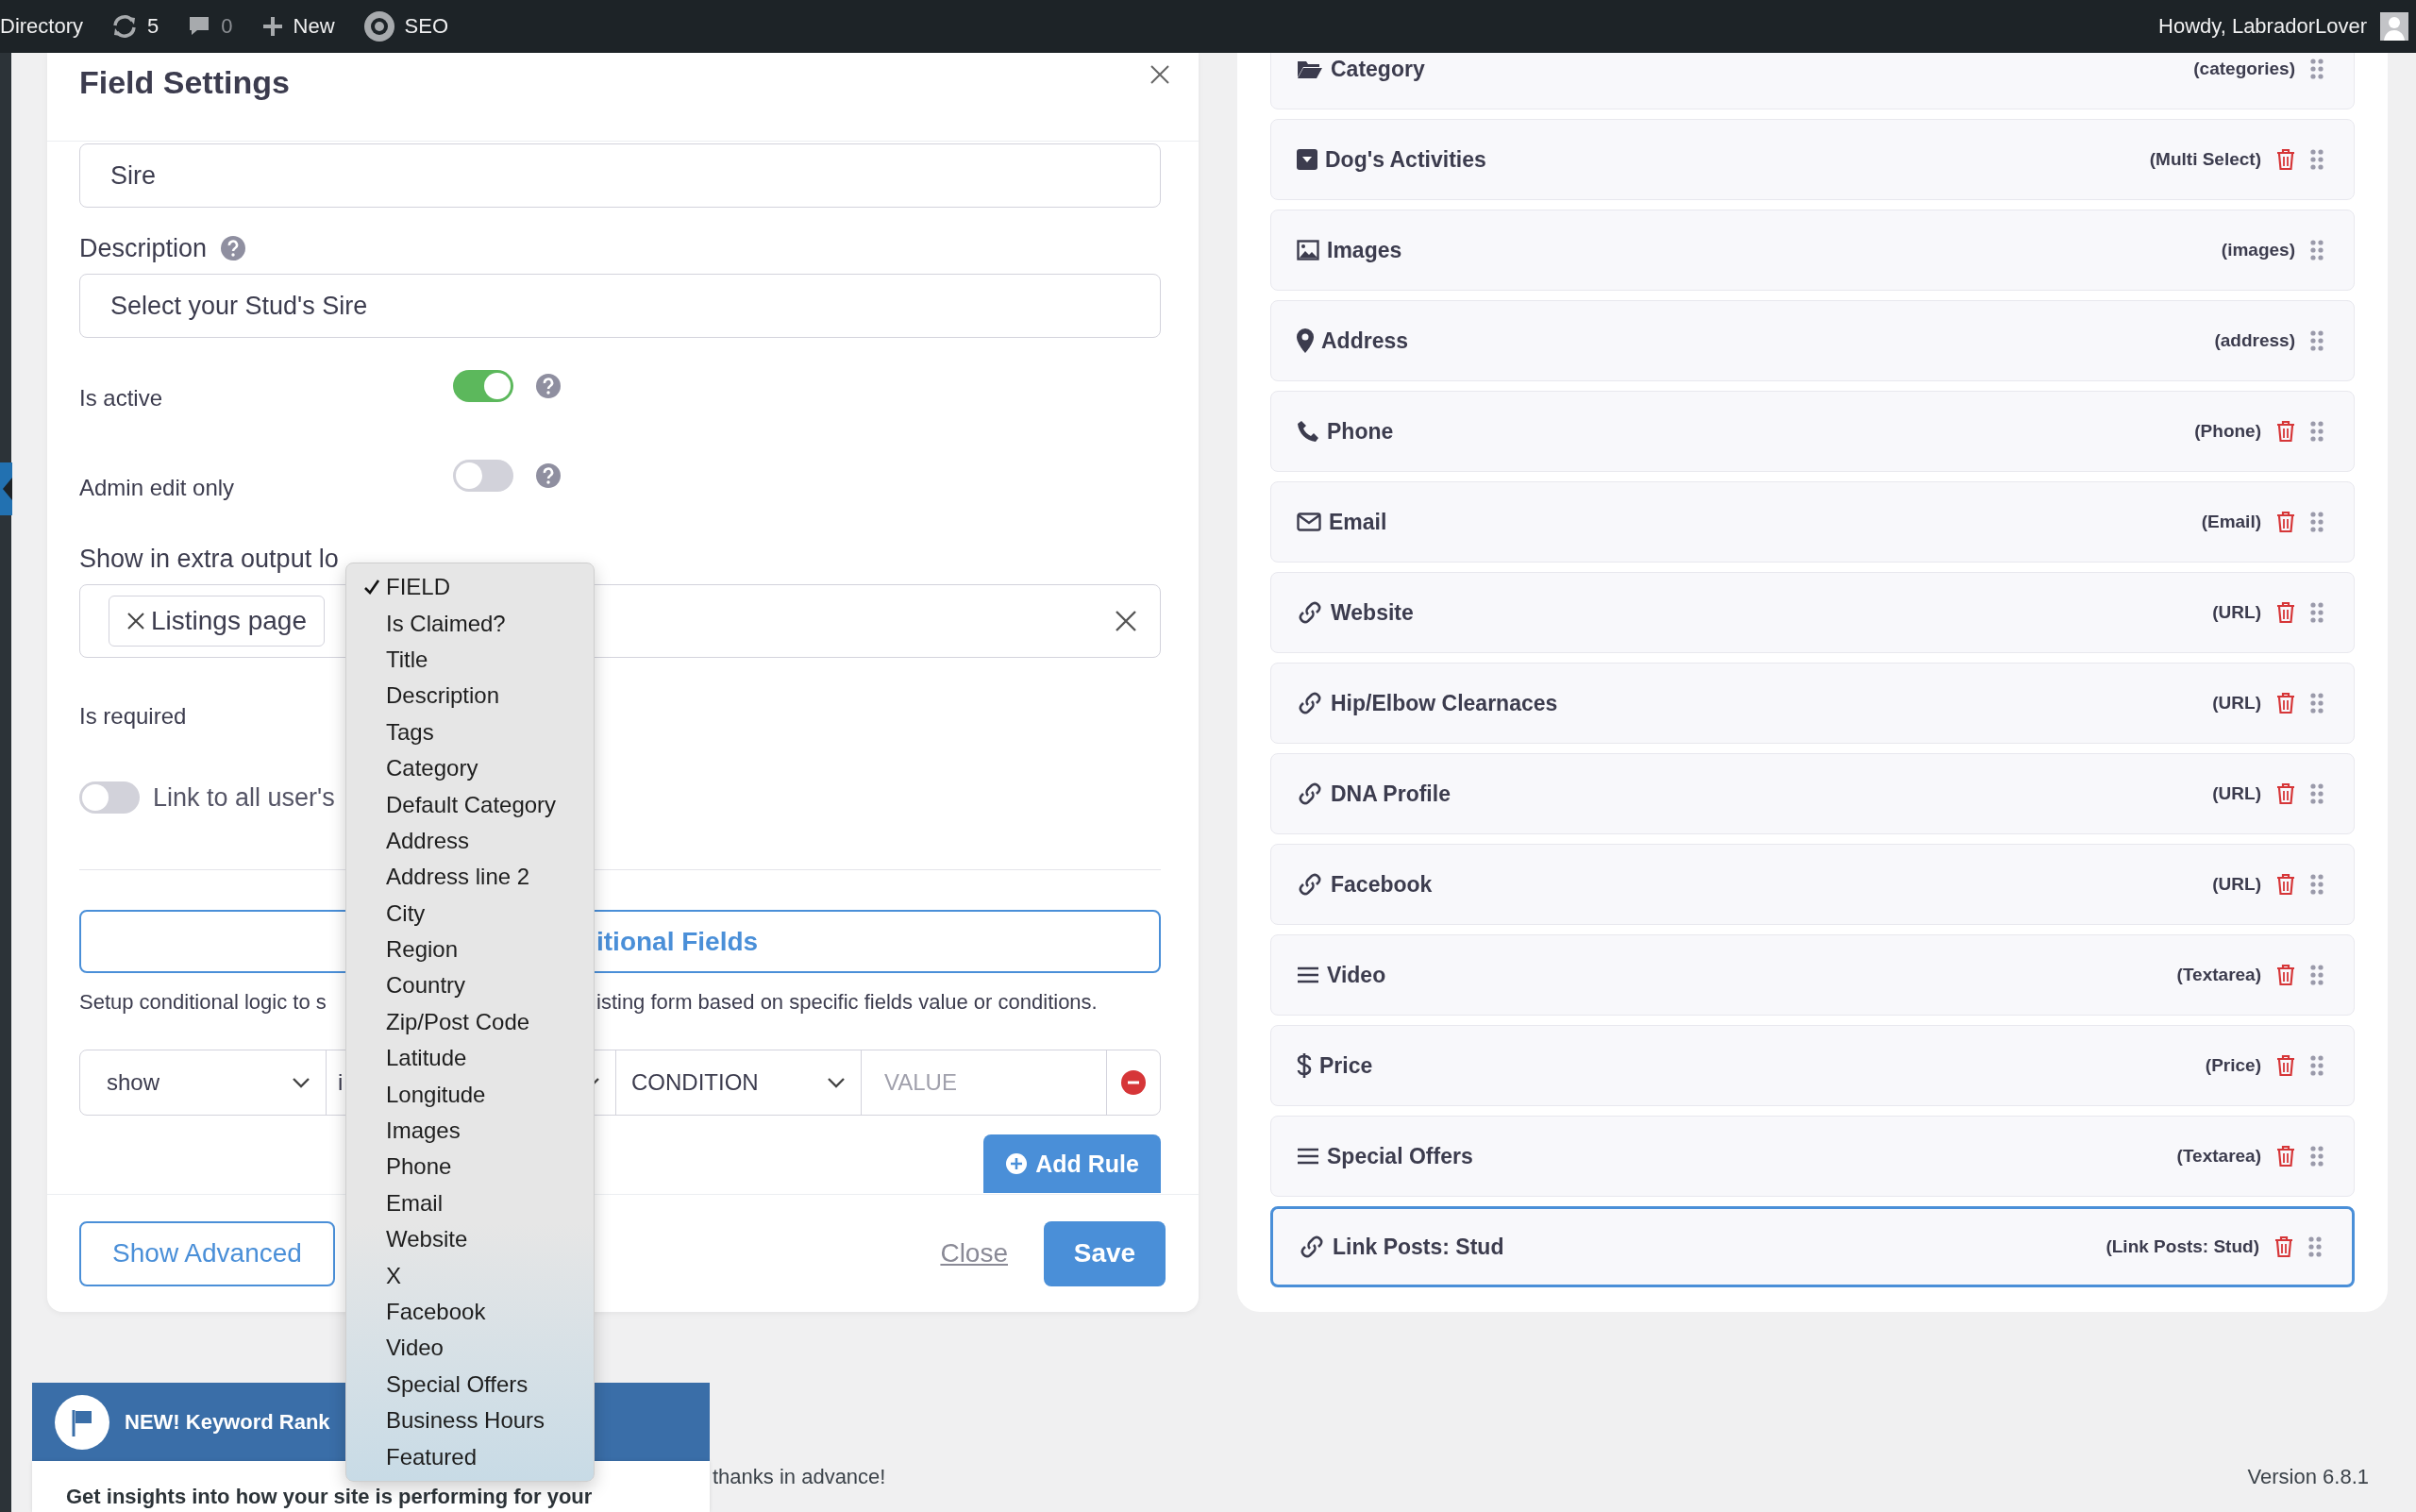  Describe the element at coordinates (143, 248) in the screenshot. I see `field-label: Description` at that location.